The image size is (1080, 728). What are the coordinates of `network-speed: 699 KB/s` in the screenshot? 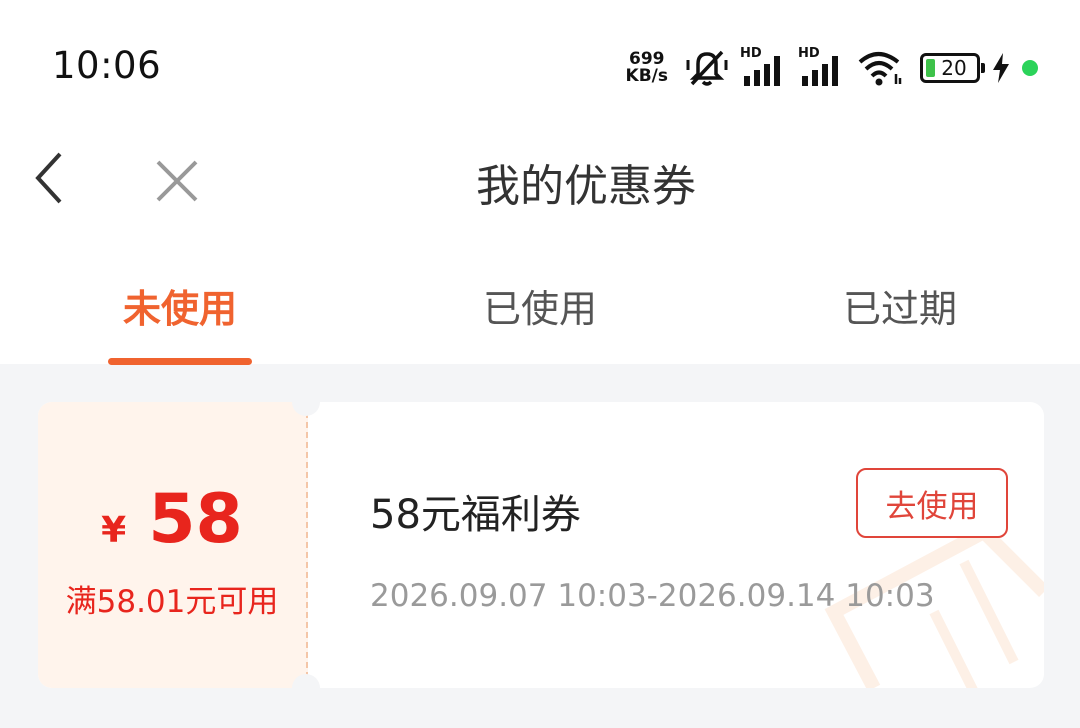 It's located at (647, 68).